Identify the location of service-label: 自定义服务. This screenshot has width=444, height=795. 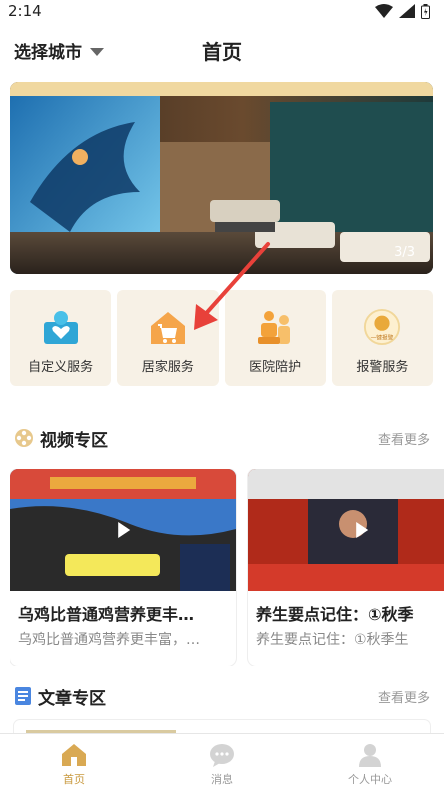
(61, 367).